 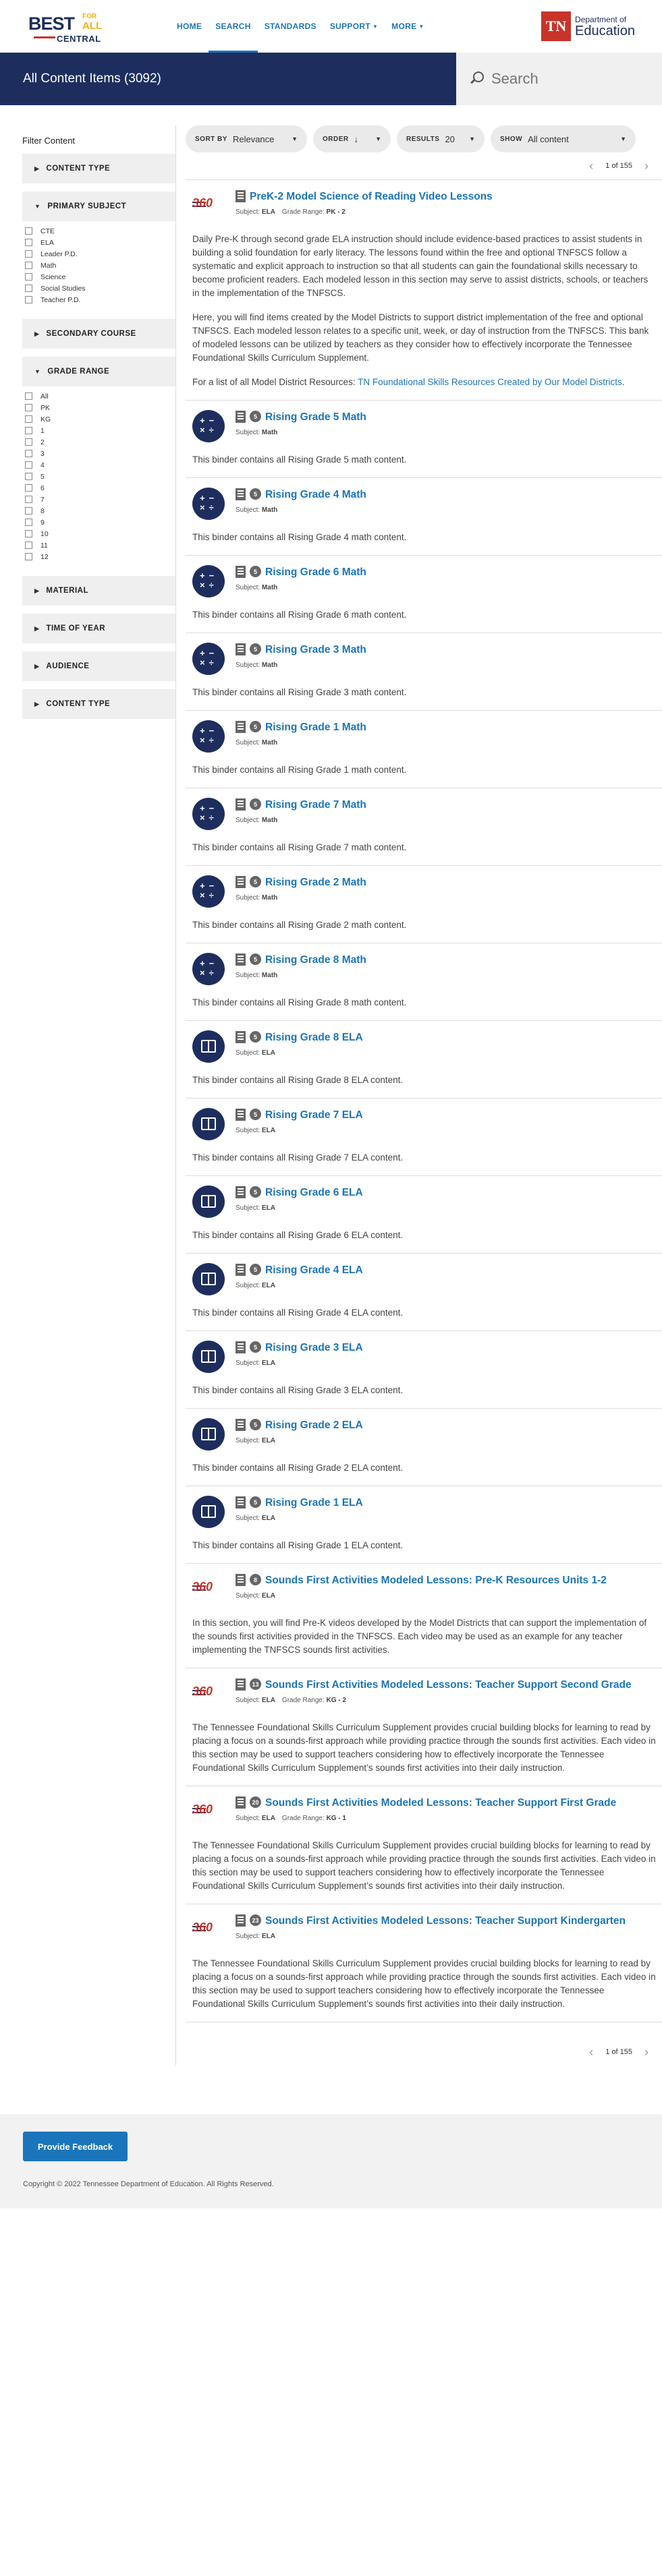 What do you see at coordinates (75, 2146) in the screenshot?
I see `provide-feedback-button: Provide Feedback` at bounding box center [75, 2146].